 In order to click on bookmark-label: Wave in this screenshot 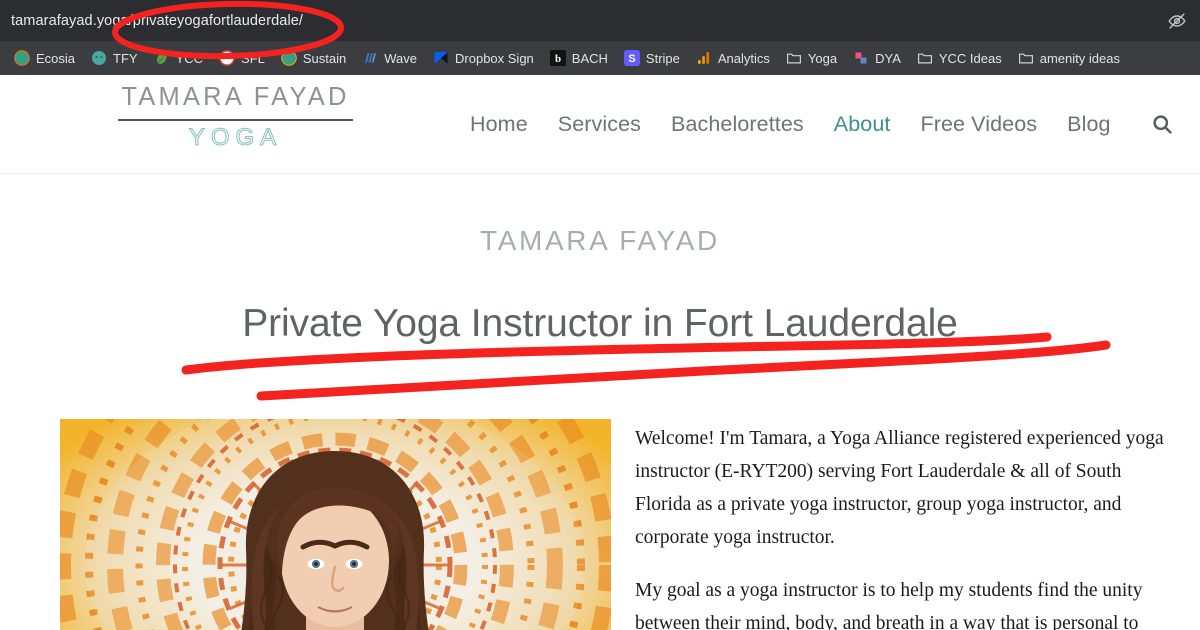, I will do `click(401, 58)`.